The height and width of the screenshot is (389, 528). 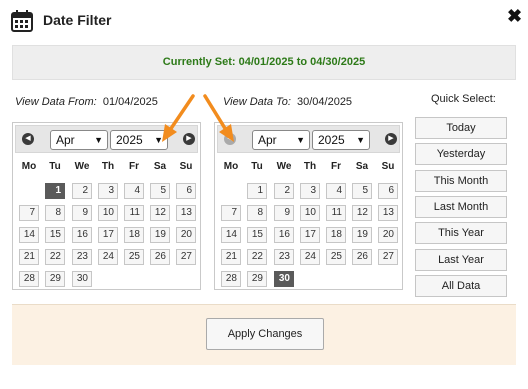 What do you see at coordinates (257, 166) in the screenshot?
I see `weekday-header: Tu` at bounding box center [257, 166].